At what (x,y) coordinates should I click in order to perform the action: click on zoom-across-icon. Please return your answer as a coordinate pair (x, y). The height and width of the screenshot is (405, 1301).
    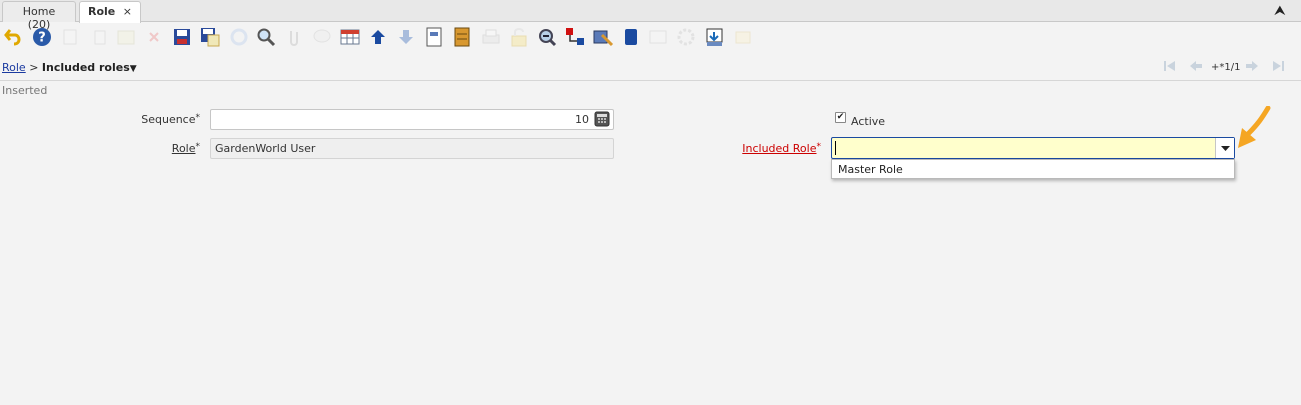
    Looking at the image, I should click on (547, 37).